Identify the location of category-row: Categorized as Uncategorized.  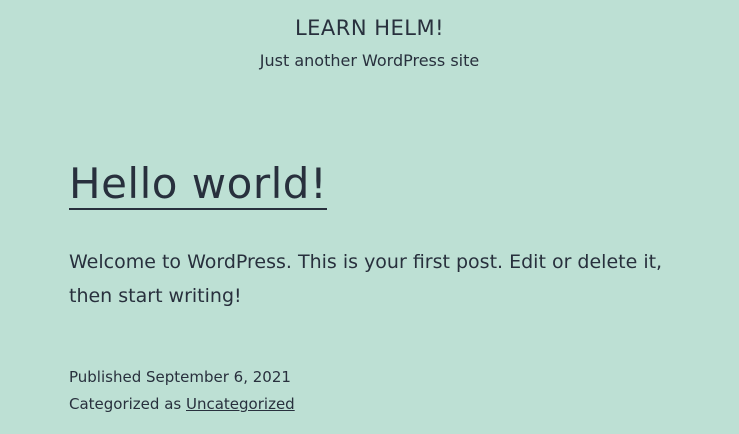
(182, 404).